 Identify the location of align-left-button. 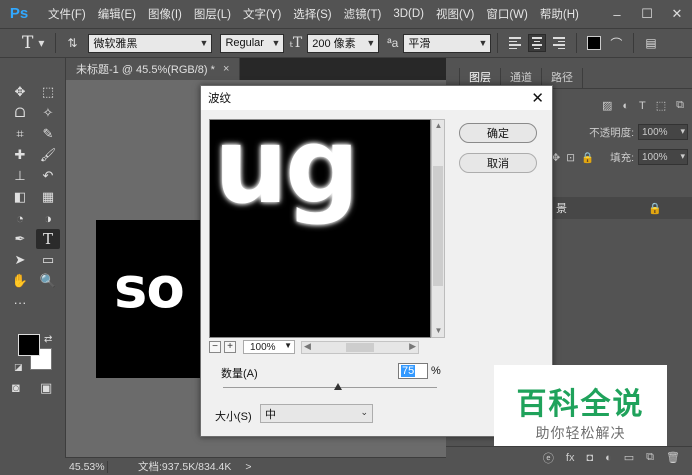
(515, 43).